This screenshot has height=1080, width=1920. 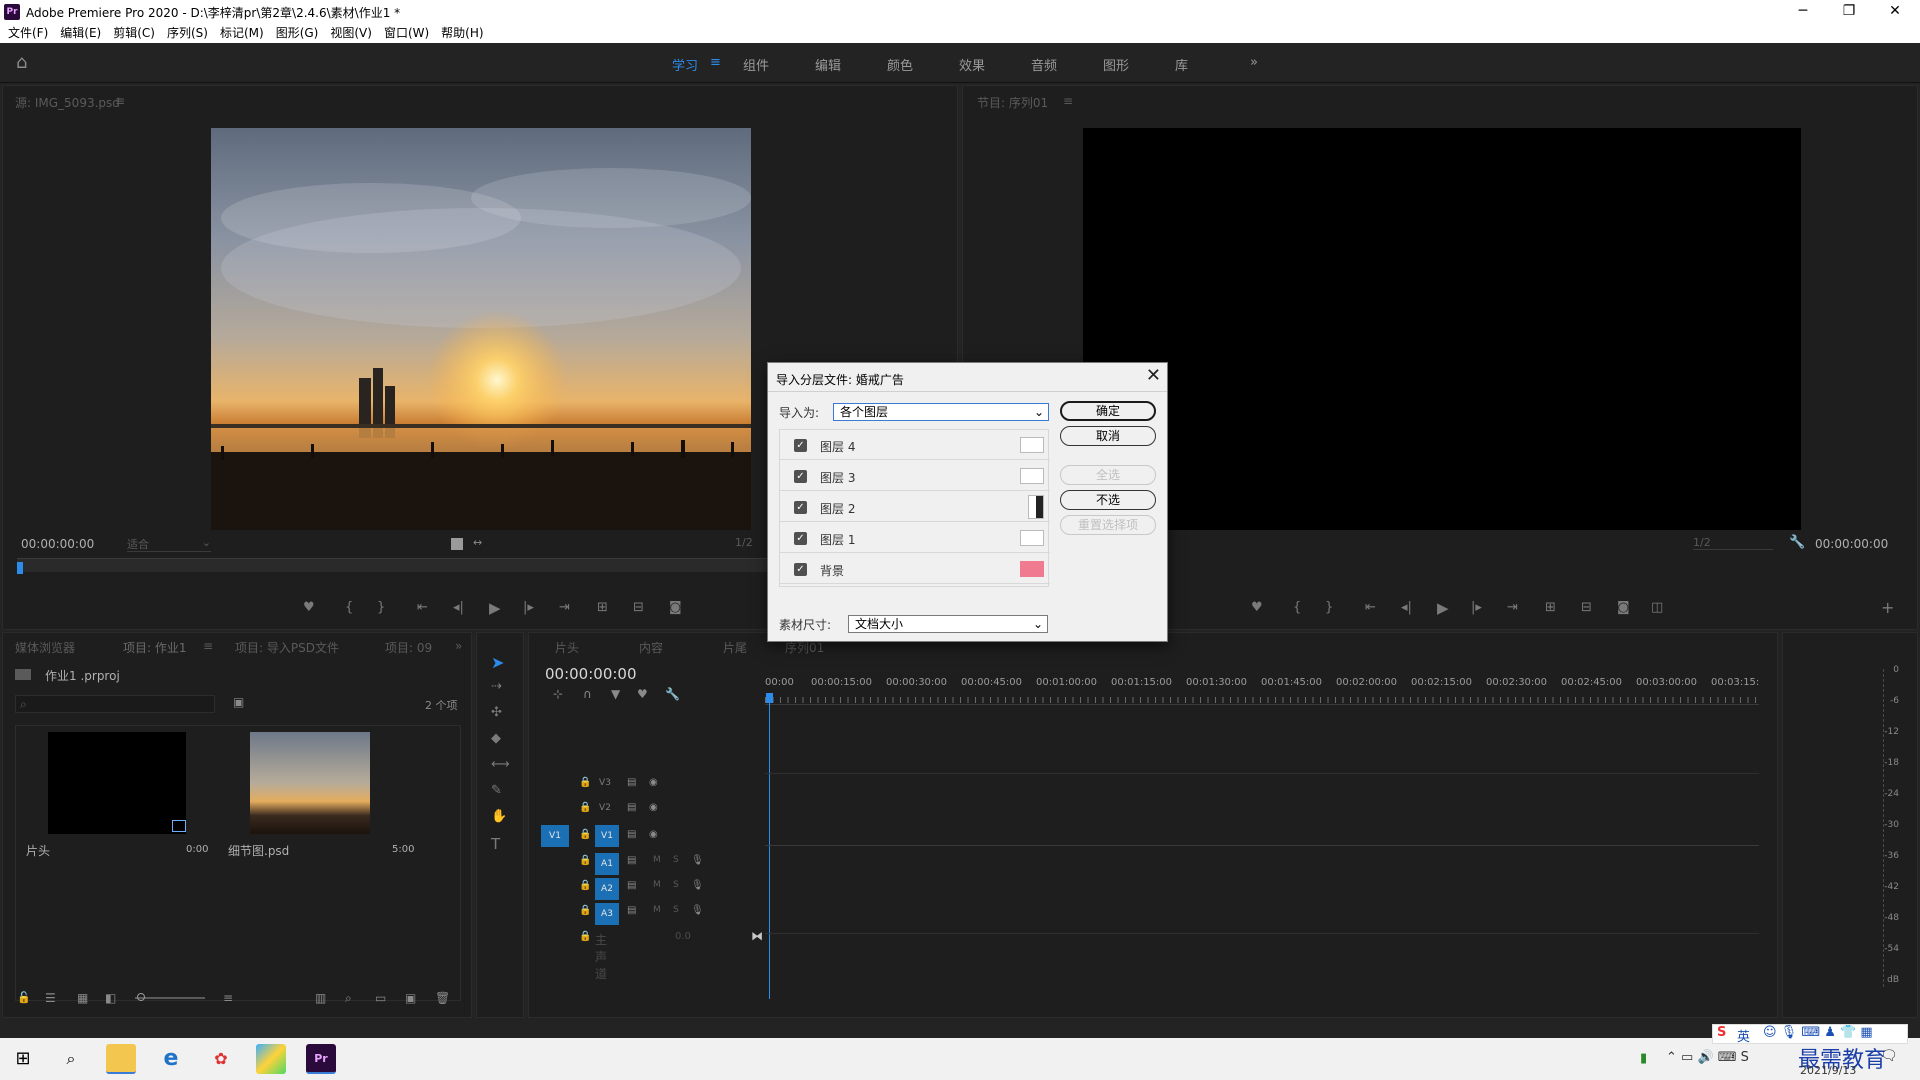 I want to click on source-fit-dropdown: 适合 ⌄, so click(x=169, y=544).